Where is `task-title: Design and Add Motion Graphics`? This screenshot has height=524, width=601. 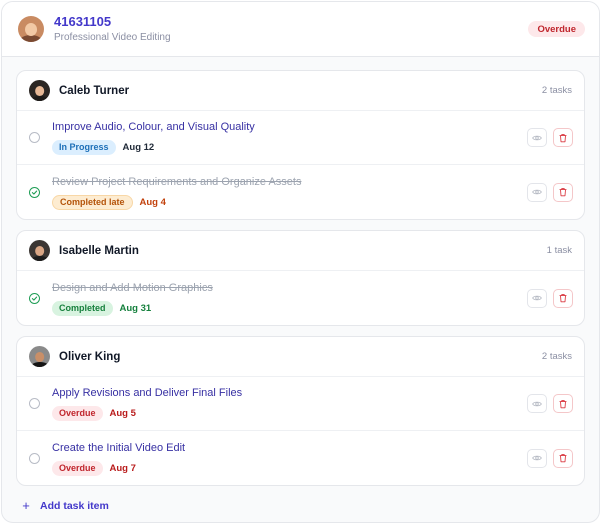 task-title: Design and Add Motion Graphics is located at coordinates (132, 288).